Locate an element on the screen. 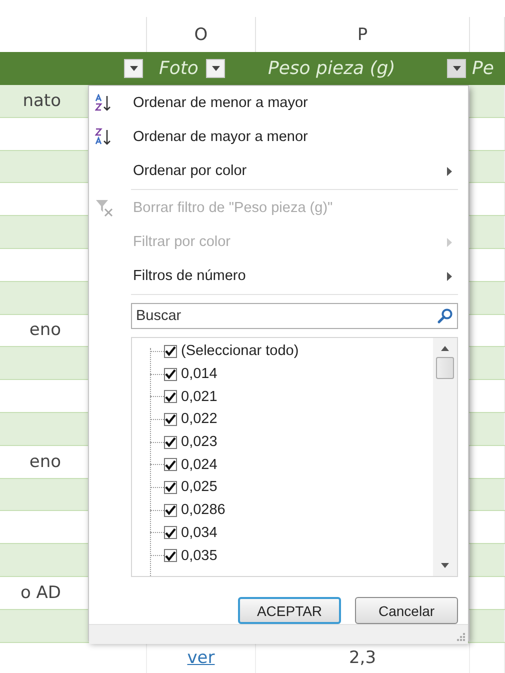  value-label: 0,021 is located at coordinates (199, 396).